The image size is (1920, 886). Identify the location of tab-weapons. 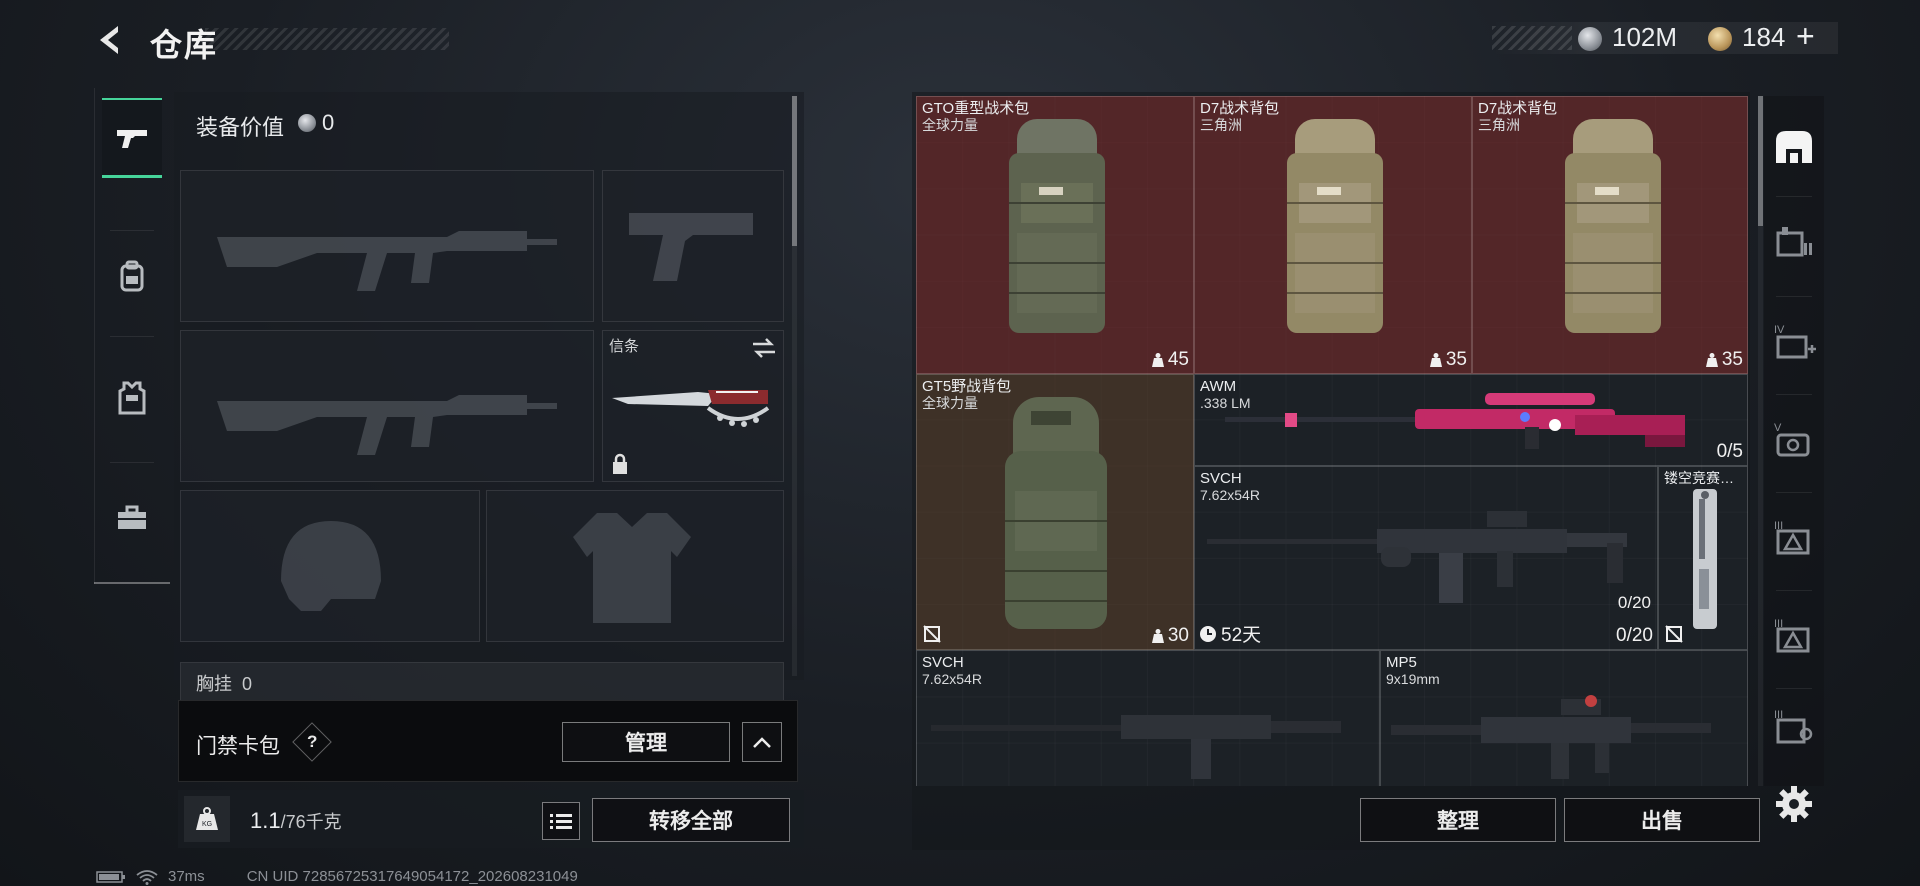
(132, 138).